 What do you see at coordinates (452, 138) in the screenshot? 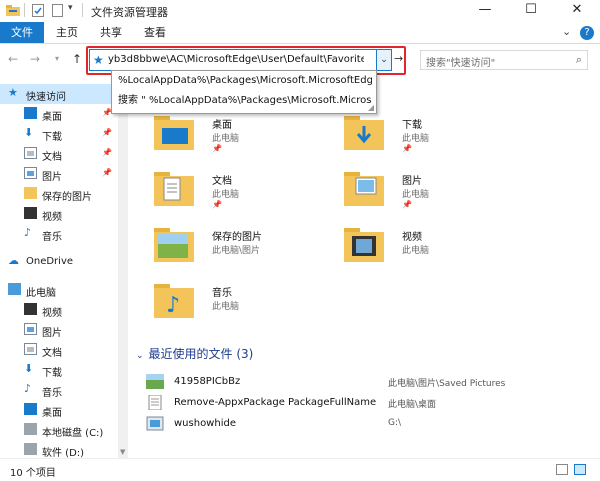
I see `folder-tile: 下载 此电脑 📌` at bounding box center [452, 138].